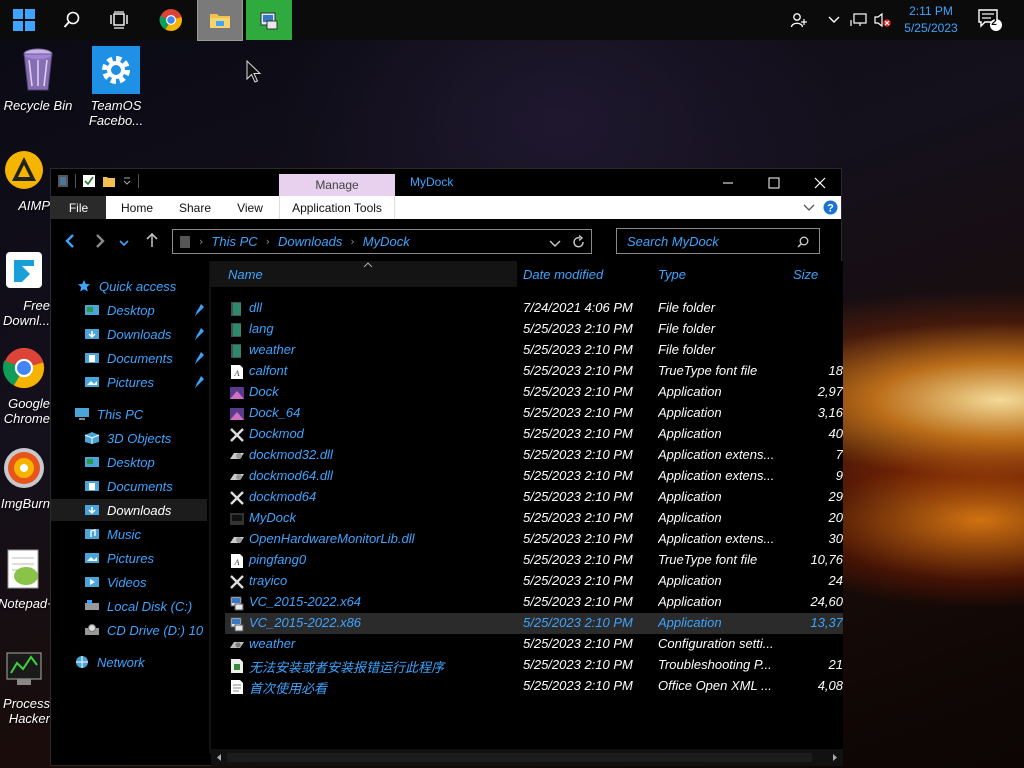  I want to click on nav-desktop: Desktop, so click(129, 462).